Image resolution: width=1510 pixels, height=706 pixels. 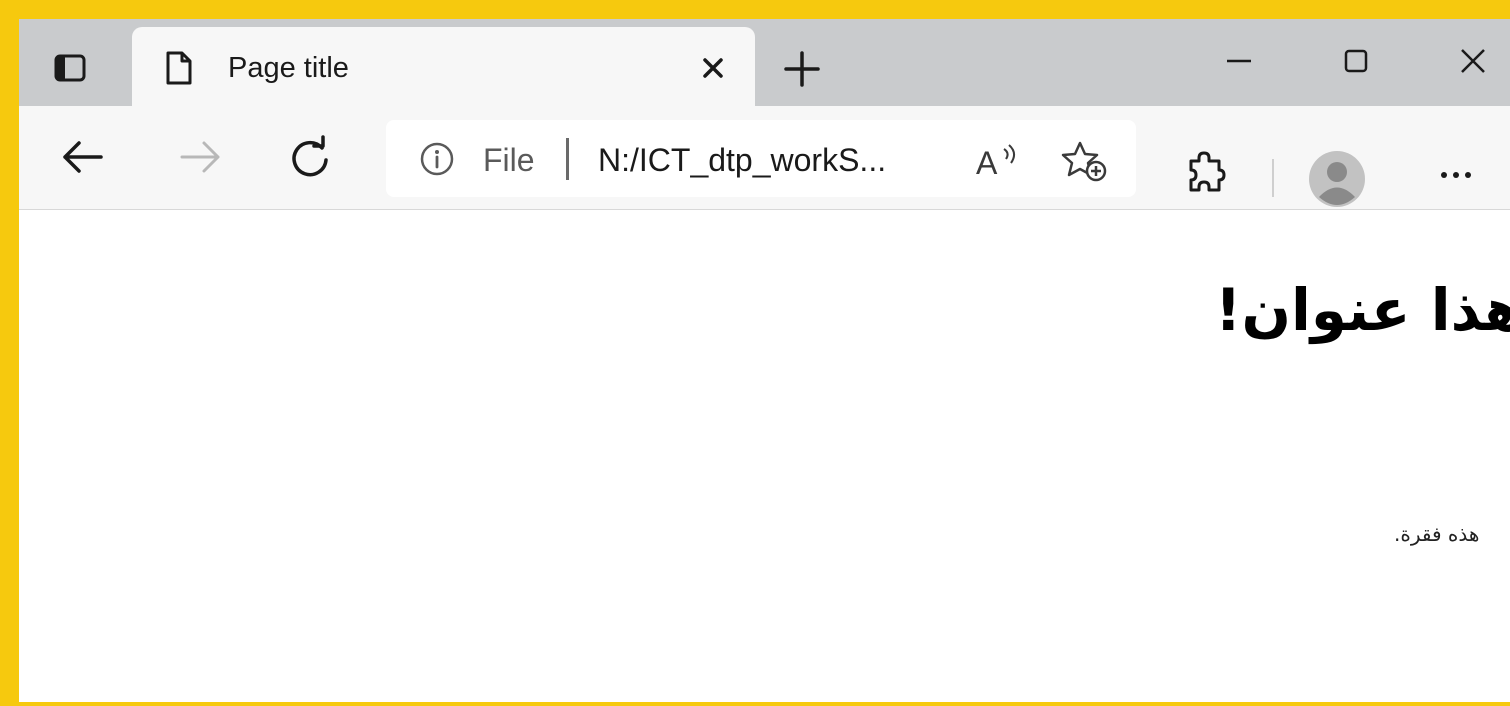 What do you see at coordinates (1356, 61) in the screenshot?
I see `maximize-button` at bounding box center [1356, 61].